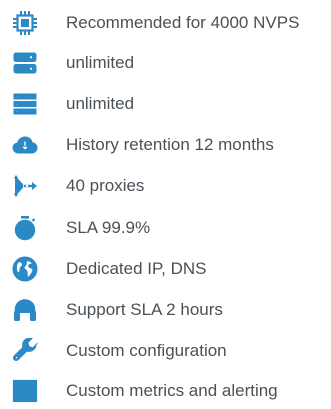 The image size is (331, 409). Describe the element at coordinates (25, 23) in the screenshot. I see `cpu-chip-icon` at that location.